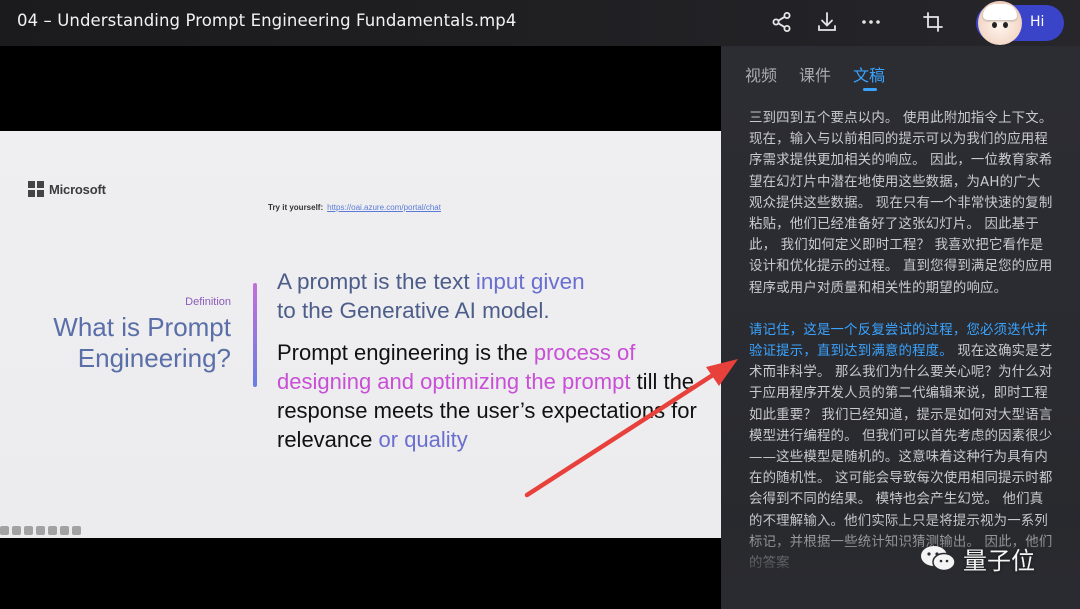 This screenshot has height=609, width=1080. I want to click on panel-tabs: 视频 课件 文稿, so click(815, 76).